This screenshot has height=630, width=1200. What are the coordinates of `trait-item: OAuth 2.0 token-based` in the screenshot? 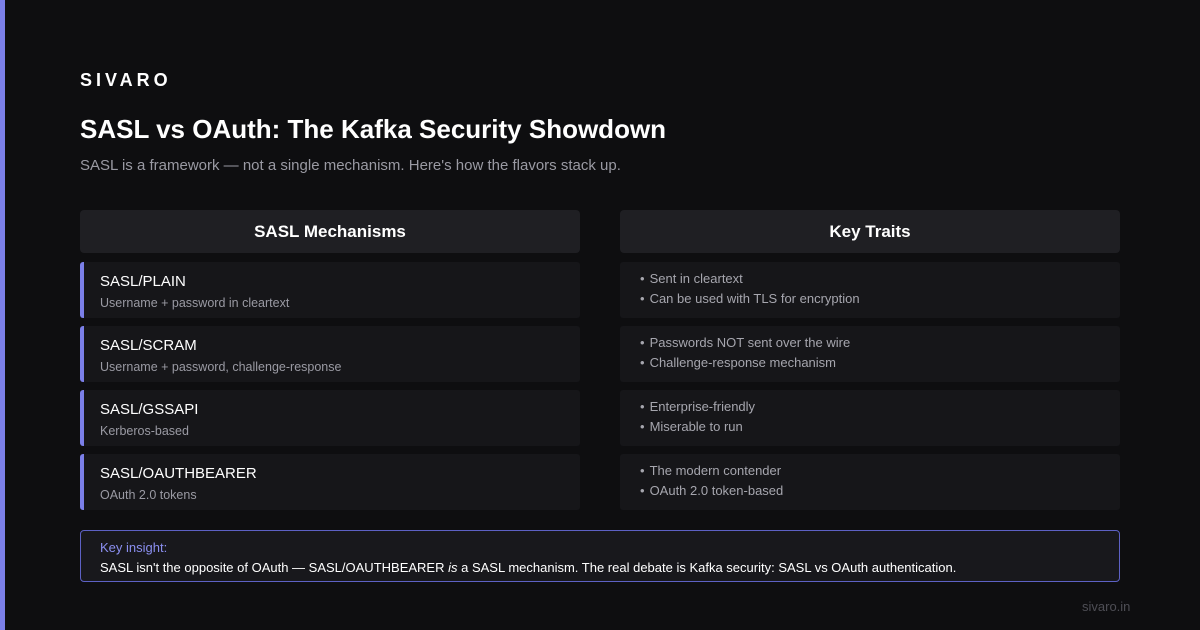 It's located at (712, 490).